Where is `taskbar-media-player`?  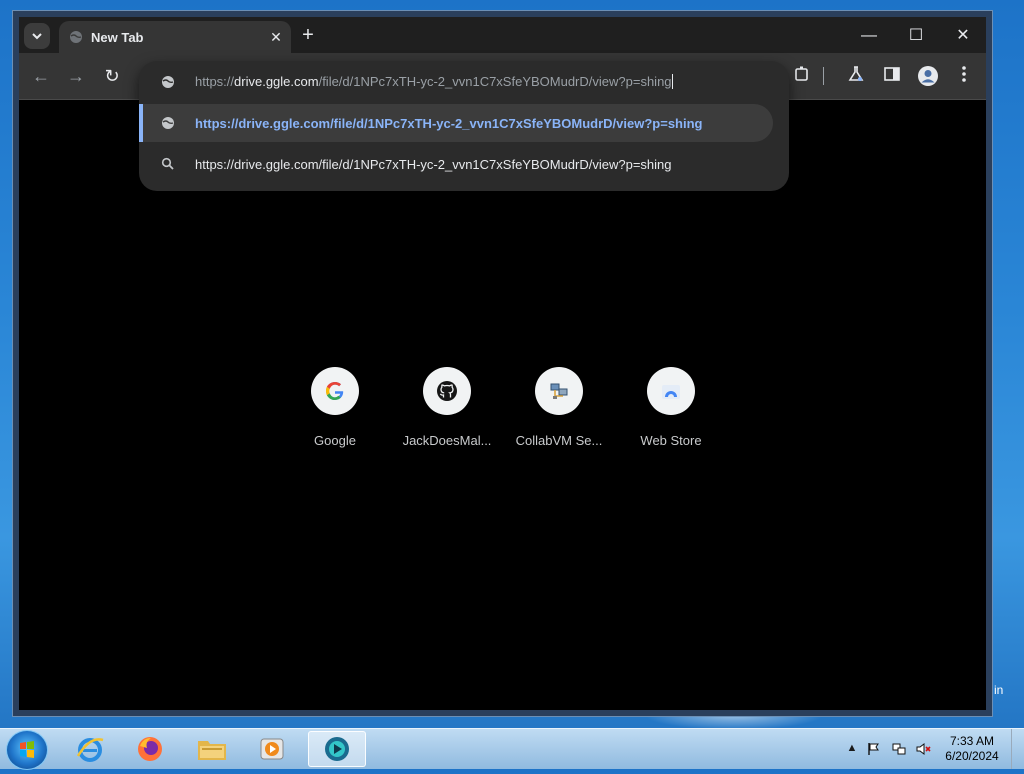
taskbar-media-player is located at coordinates (272, 749).